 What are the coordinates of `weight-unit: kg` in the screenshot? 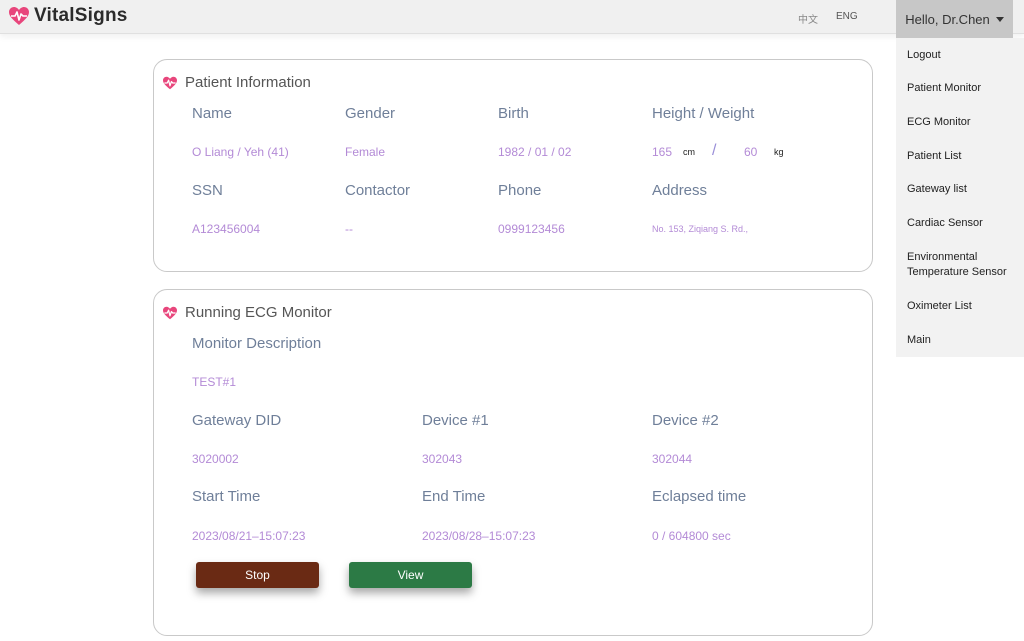 It's located at (779, 152).